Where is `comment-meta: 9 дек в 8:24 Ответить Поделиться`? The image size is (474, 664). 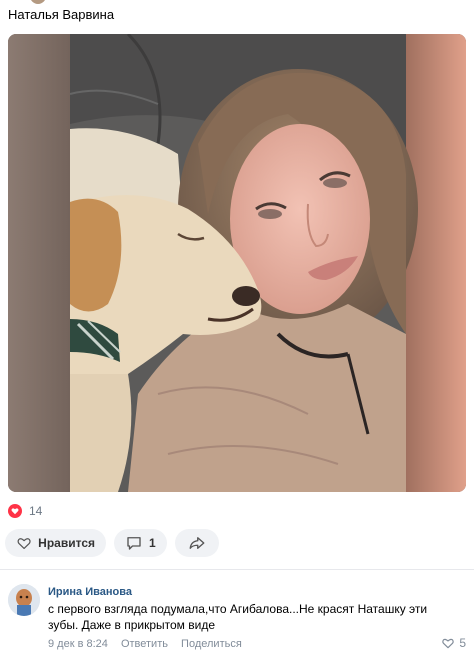
comment-meta: 9 дек в 8:24 Ответить Поделиться is located at coordinates (150, 644).